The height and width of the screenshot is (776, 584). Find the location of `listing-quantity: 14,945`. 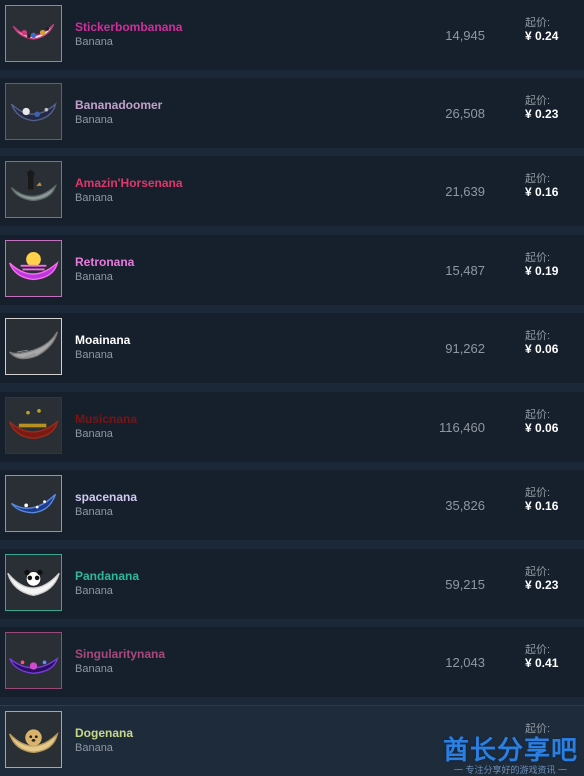

listing-quantity: 14,945 is located at coordinates (465, 35).